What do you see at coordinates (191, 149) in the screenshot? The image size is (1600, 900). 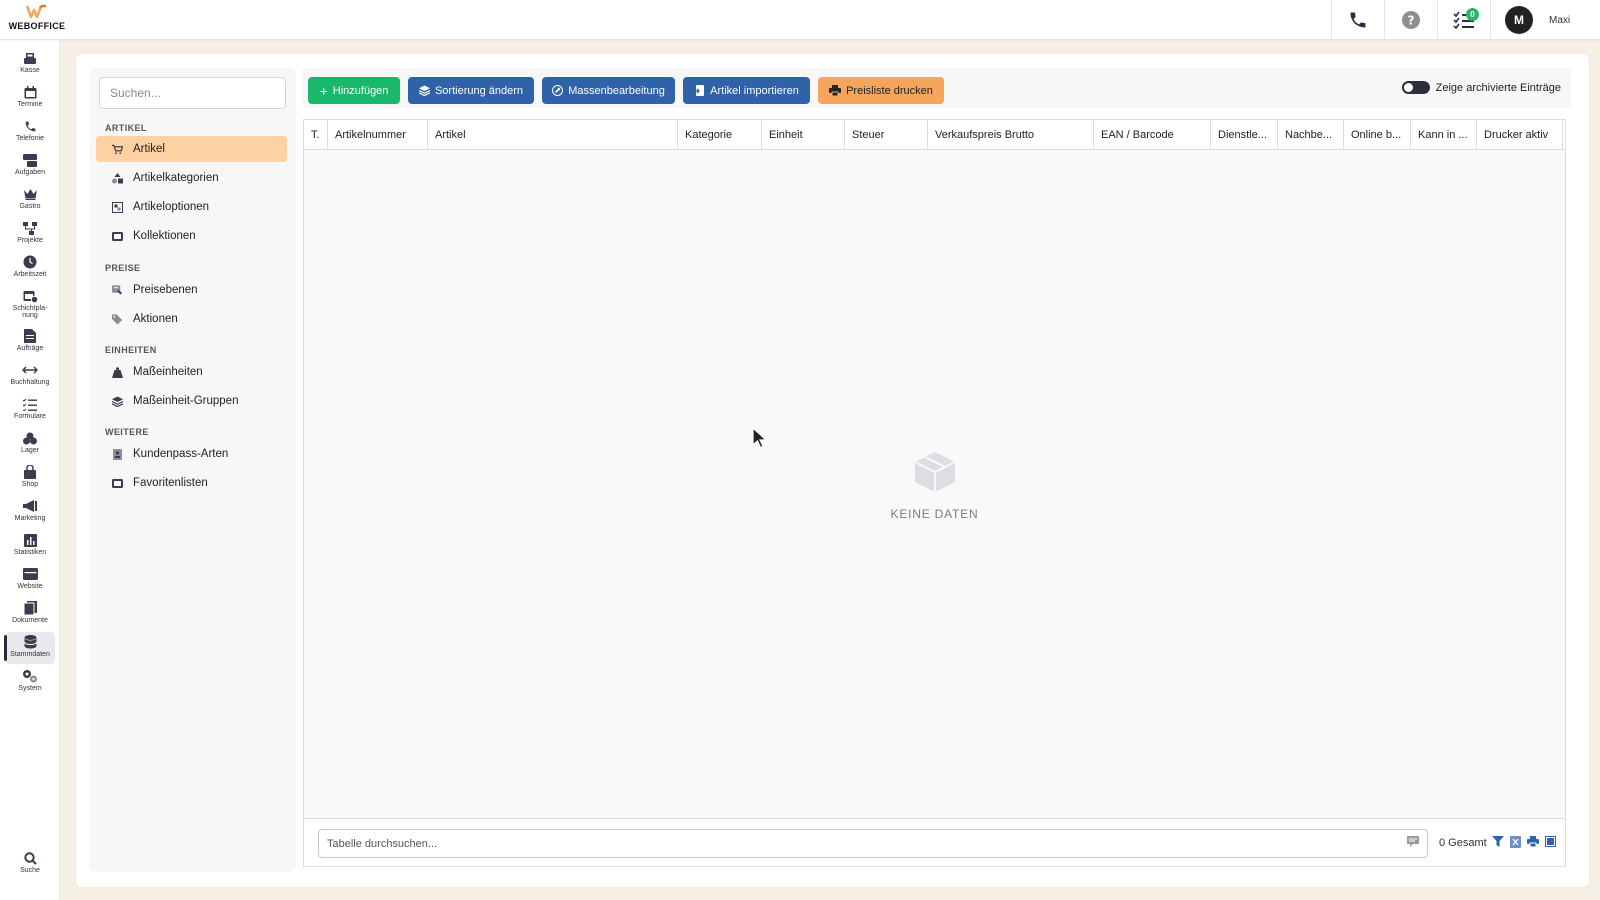 I see `sidebar-item-artikel: Artikel` at bounding box center [191, 149].